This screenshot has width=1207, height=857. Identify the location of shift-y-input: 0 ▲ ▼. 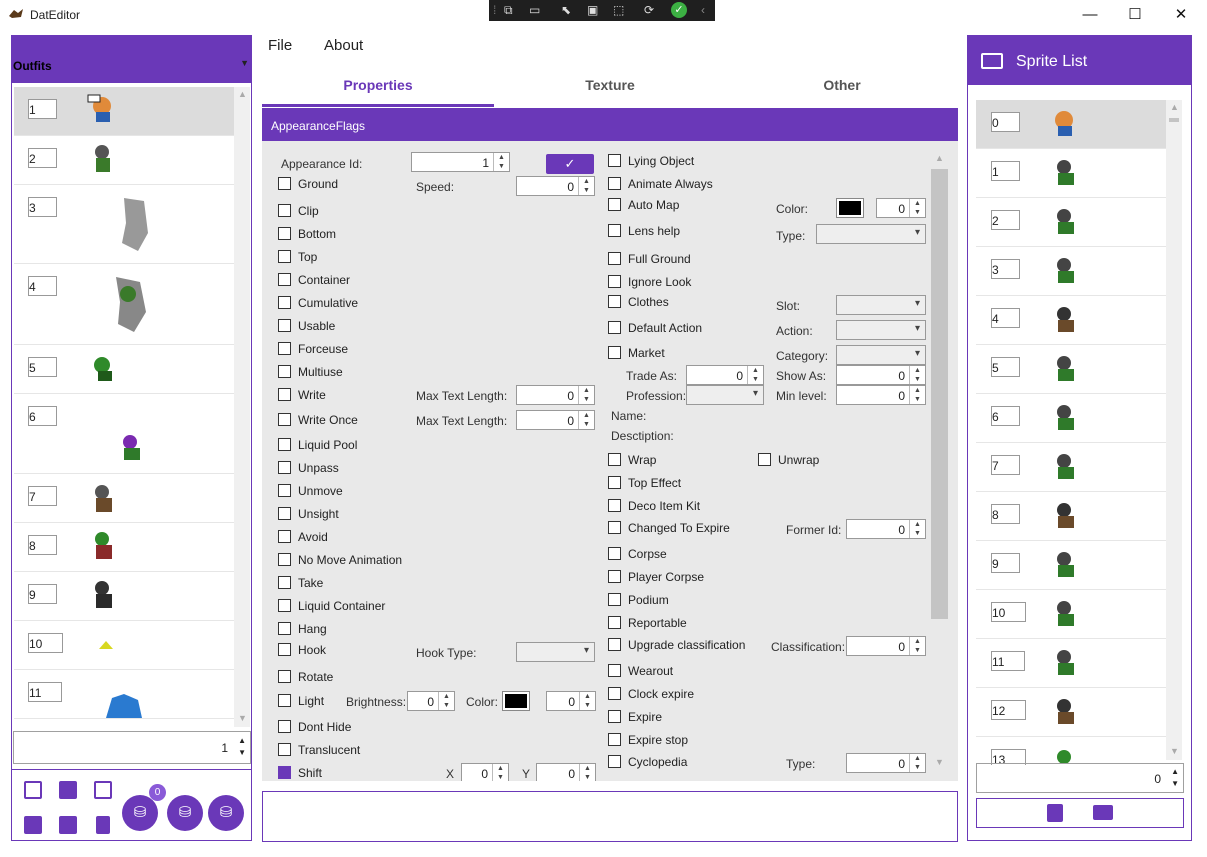
(566, 772).